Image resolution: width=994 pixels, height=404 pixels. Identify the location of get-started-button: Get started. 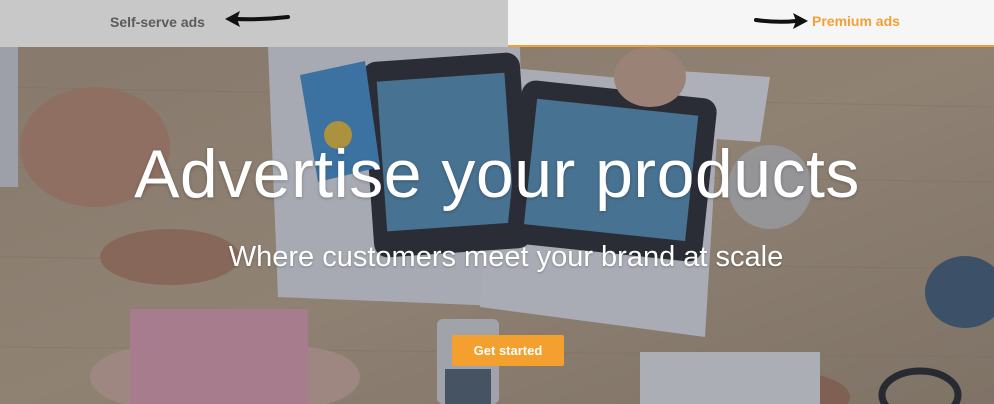
(508, 350).